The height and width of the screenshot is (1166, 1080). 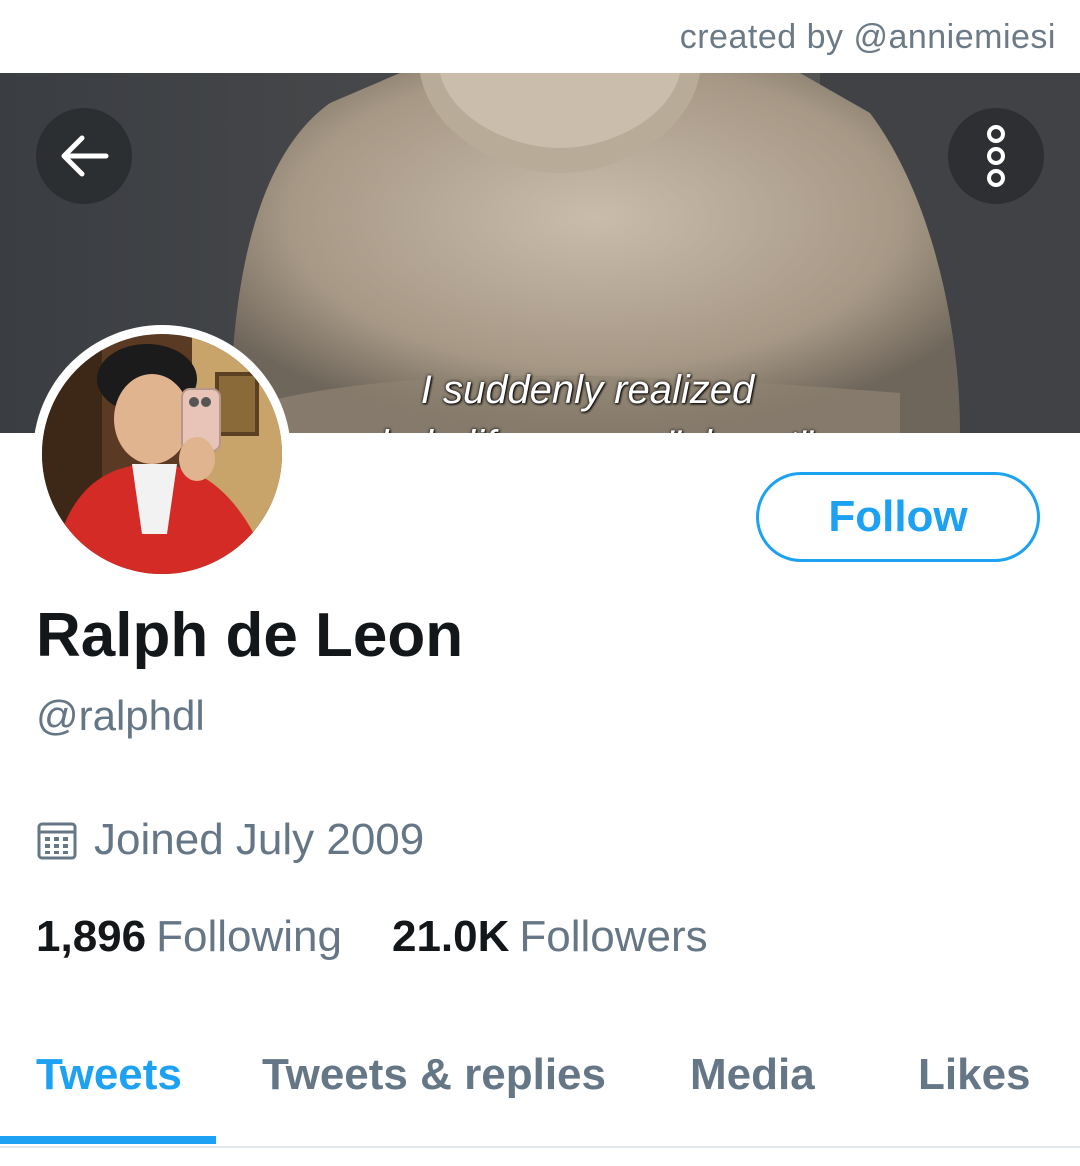 I want to click on followers-stat: 21.0K Followers, so click(x=550, y=937).